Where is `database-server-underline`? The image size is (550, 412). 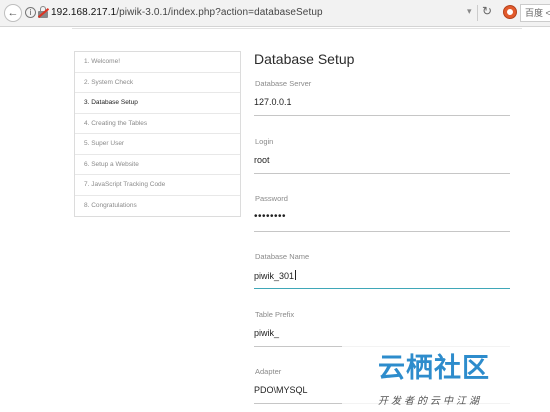
database-server-underline is located at coordinates (382, 115).